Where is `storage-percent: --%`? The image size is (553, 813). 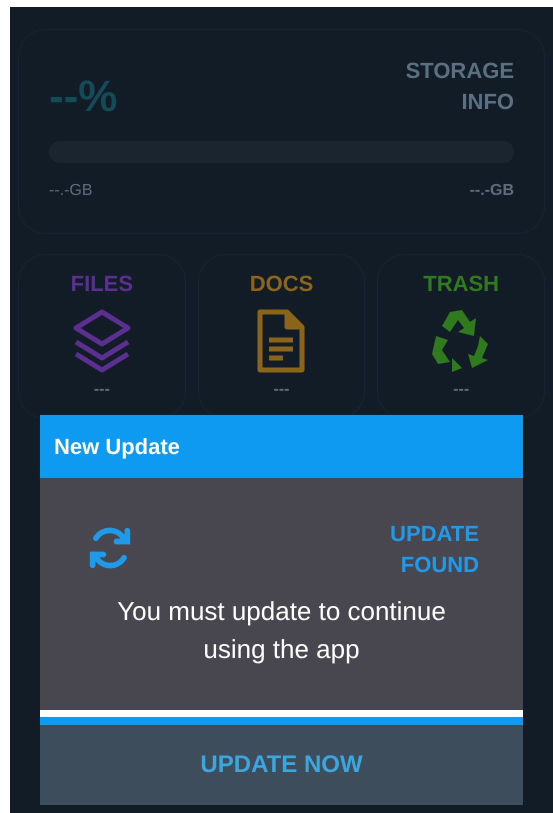
storage-percent: --% is located at coordinates (83, 97).